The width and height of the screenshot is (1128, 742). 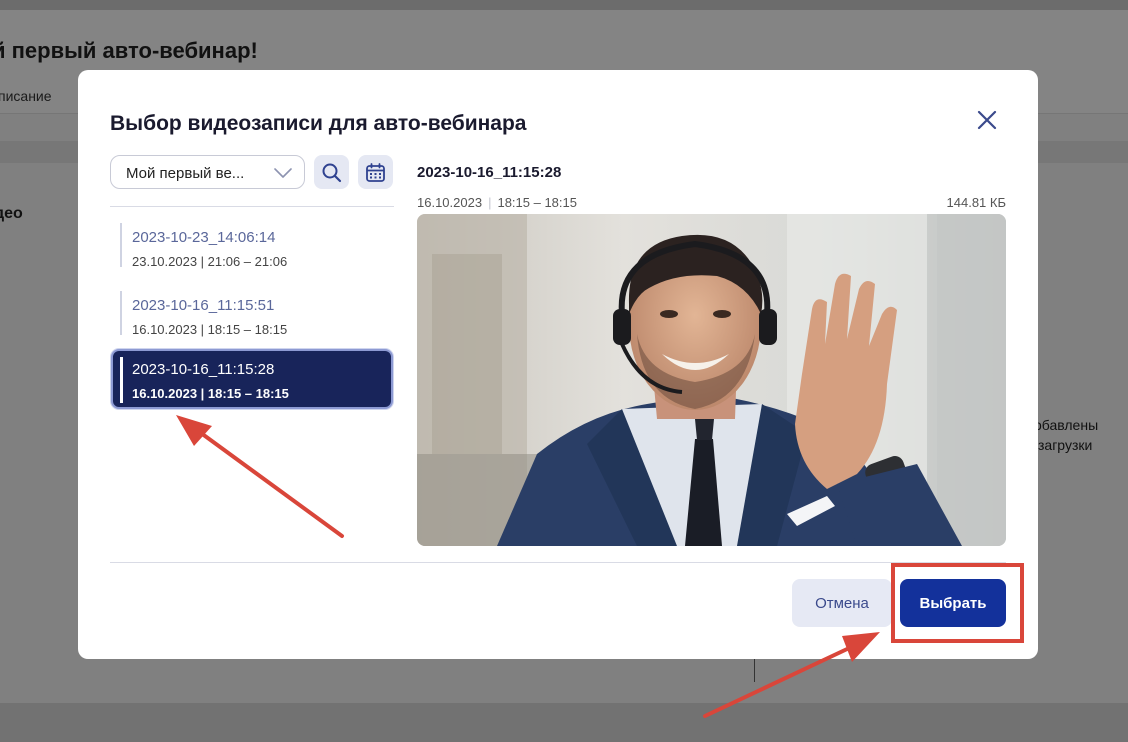 What do you see at coordinates (210, 261) in the screenshot?
I see `recording-meta: 23.10.2023 | 21:06 – 21:06` at bounding box center [210, 261].